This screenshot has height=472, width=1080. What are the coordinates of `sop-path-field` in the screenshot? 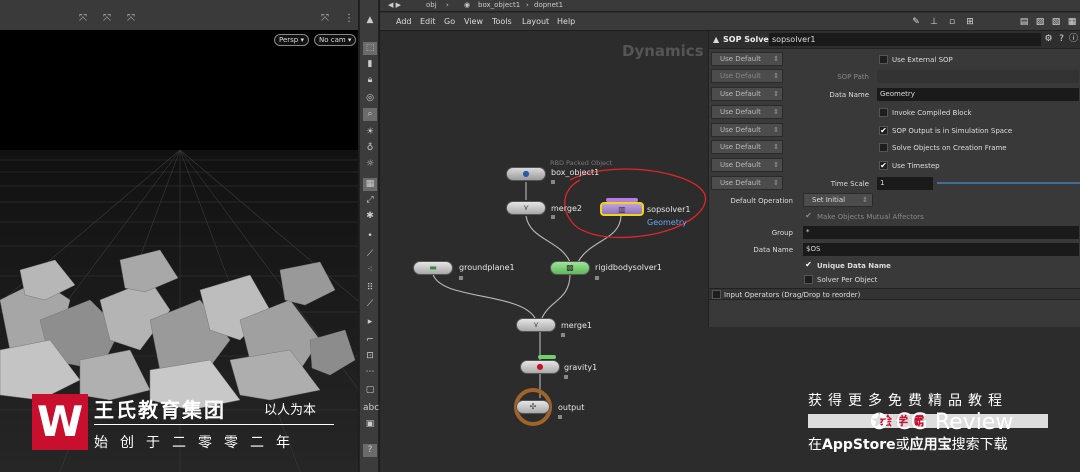 It's located at (978, 76).